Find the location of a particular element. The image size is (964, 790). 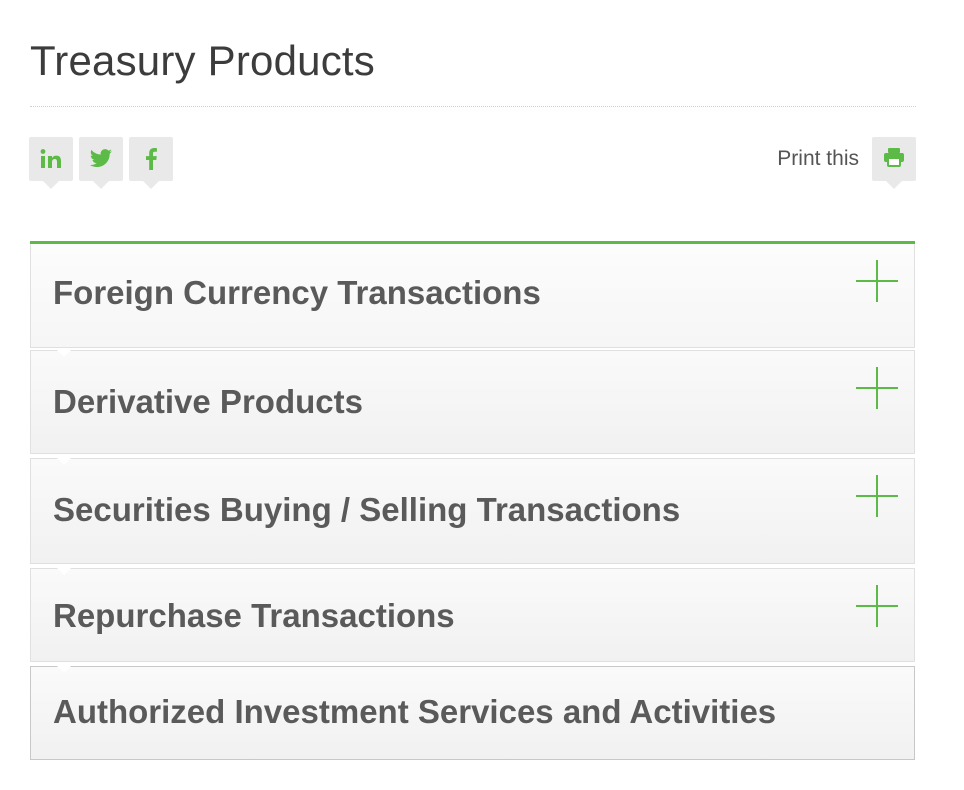

accordion-item-label: Repurchase Transactions is located at coordinates (254, 615).